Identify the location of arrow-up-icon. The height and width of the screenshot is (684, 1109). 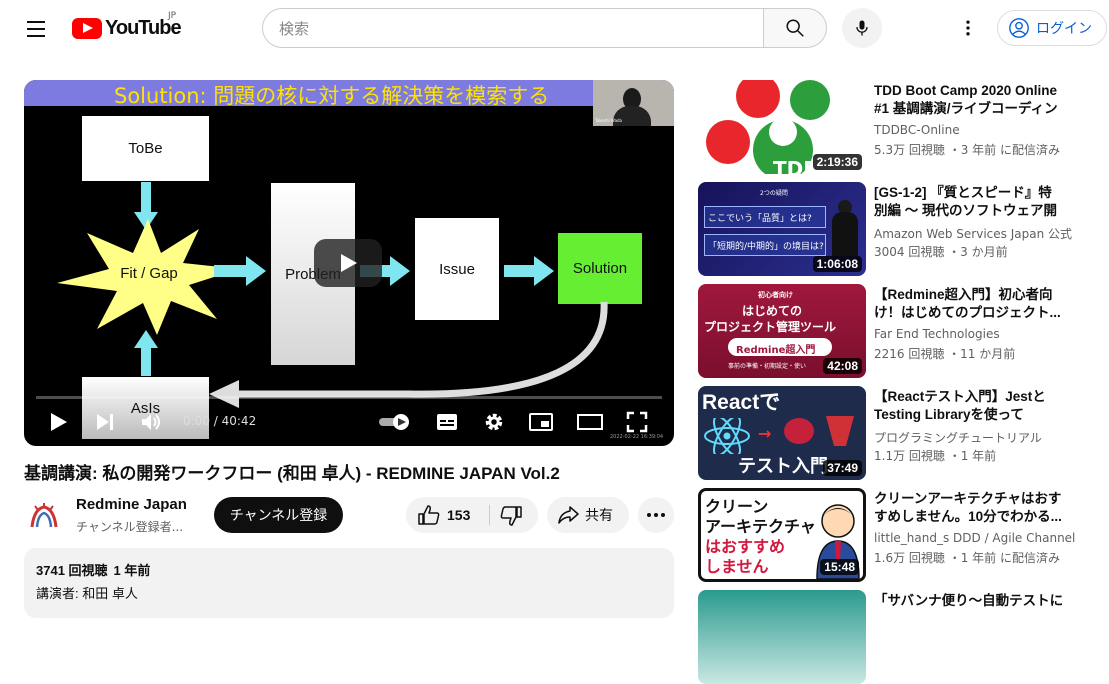
(146, 353).